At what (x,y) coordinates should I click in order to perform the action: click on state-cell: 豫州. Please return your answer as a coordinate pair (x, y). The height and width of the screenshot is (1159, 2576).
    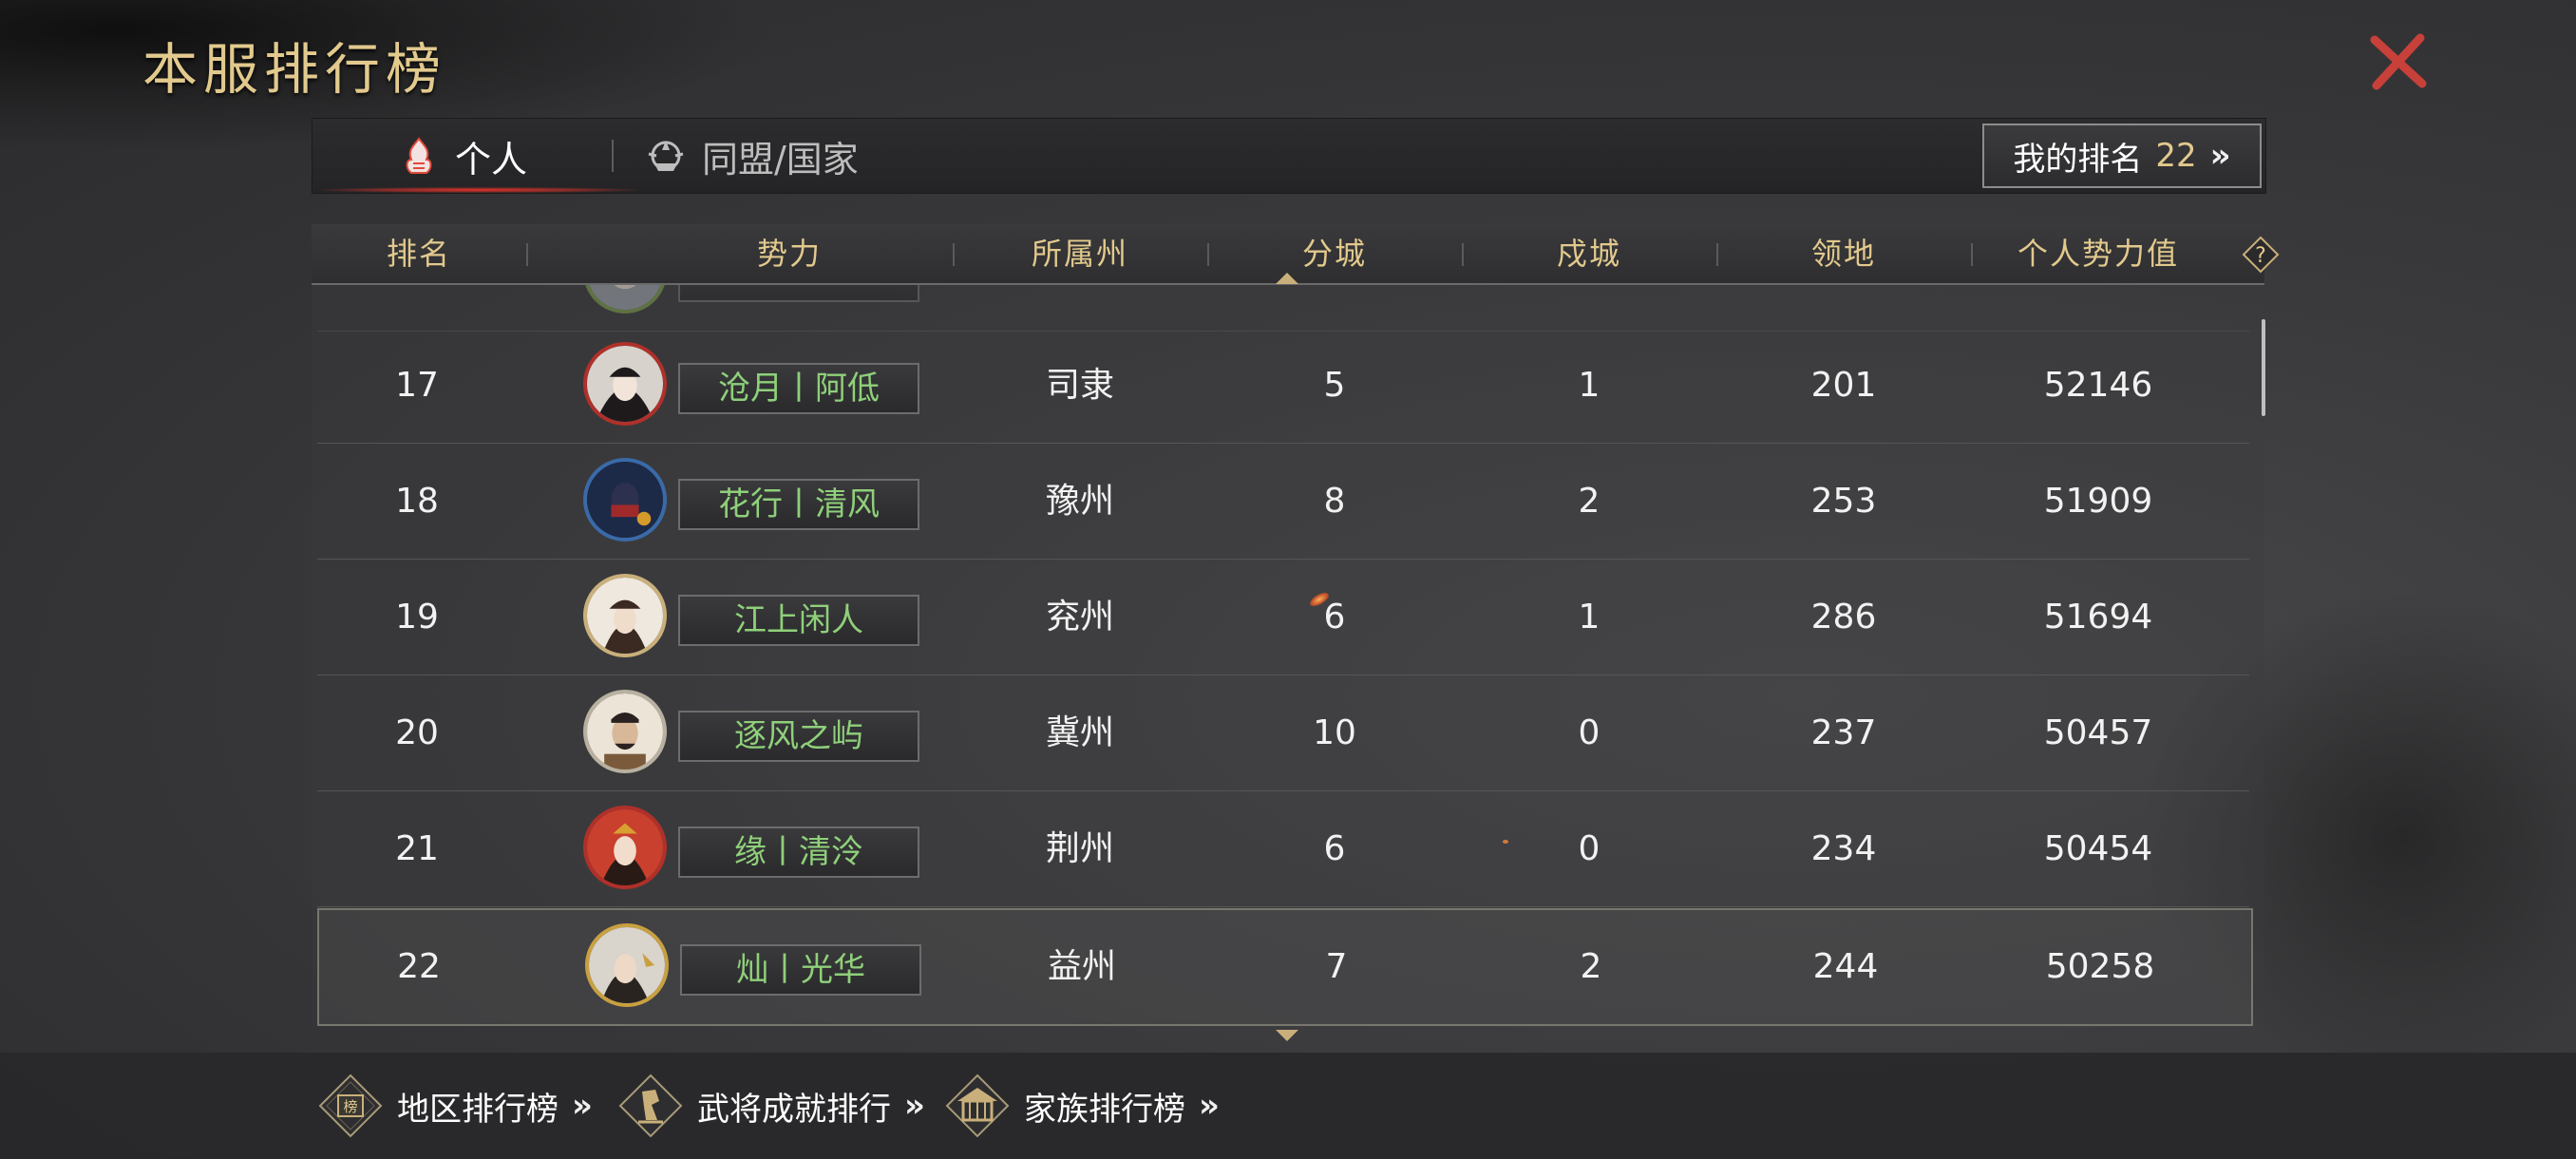
    Looking at the image, I should click on (1079, 501).